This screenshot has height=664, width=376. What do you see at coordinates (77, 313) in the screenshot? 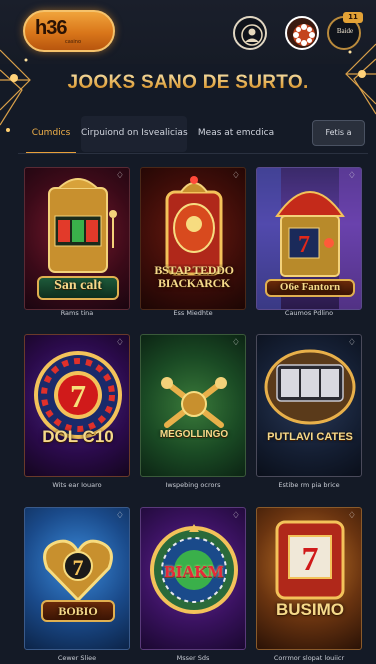
I see `game-caption: Rams tina` at bounding box center [77, 313].